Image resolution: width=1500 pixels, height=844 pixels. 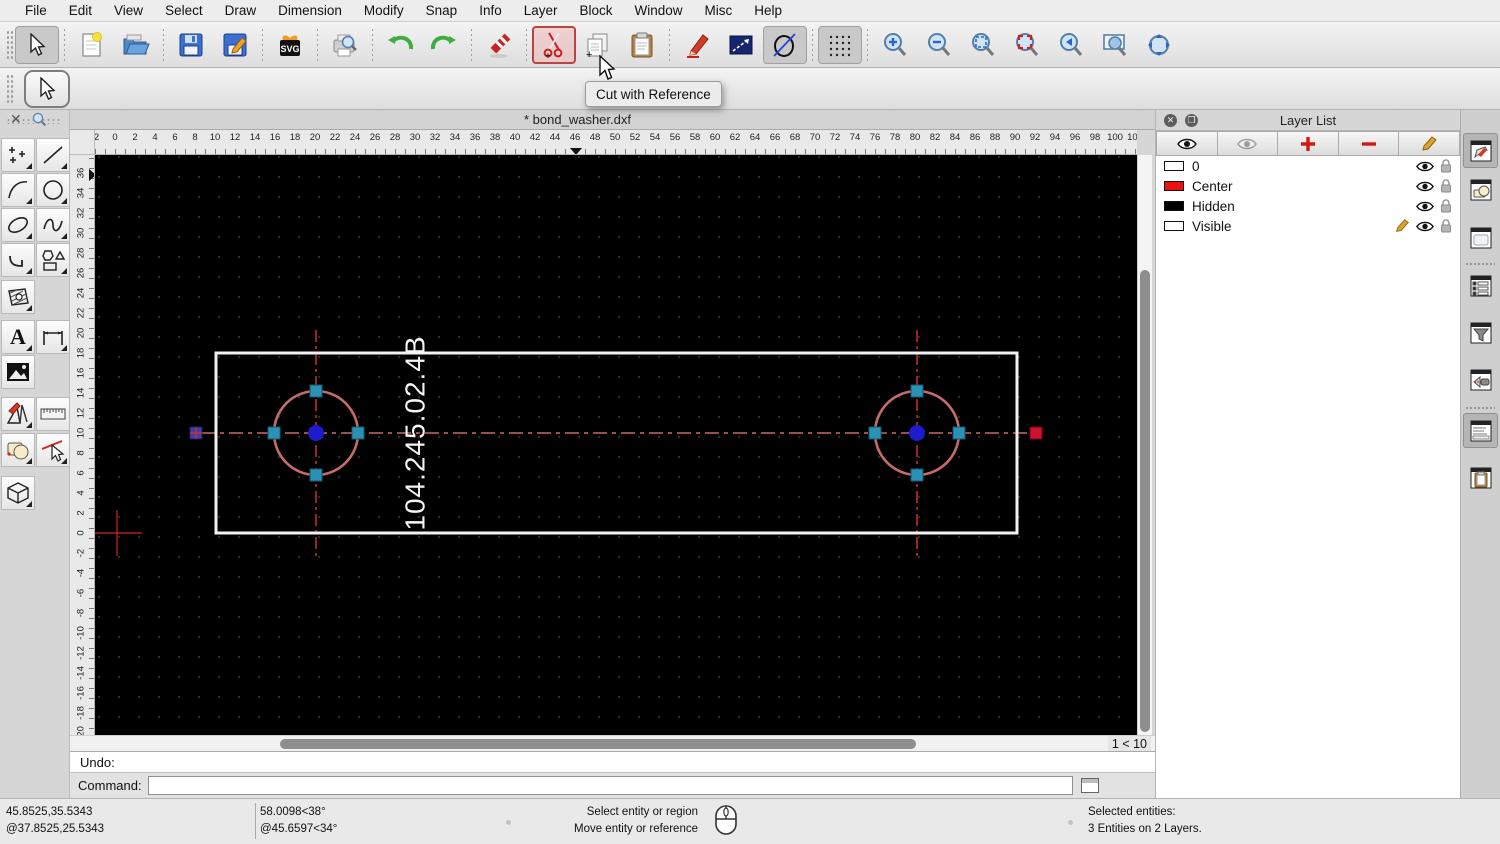 I want to click on top-ruler-label: 78, so click(x=895, y=137).